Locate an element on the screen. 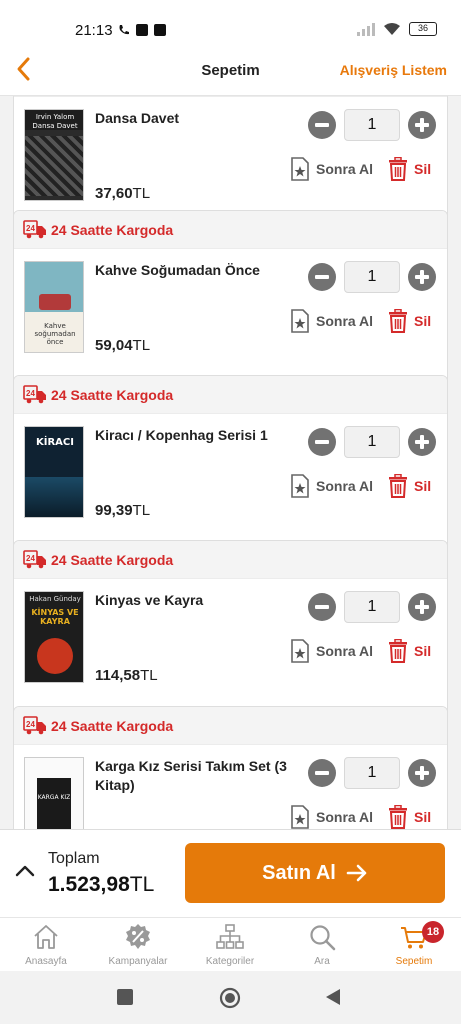  recent-apps-icon is located at coordinates (125, 997).